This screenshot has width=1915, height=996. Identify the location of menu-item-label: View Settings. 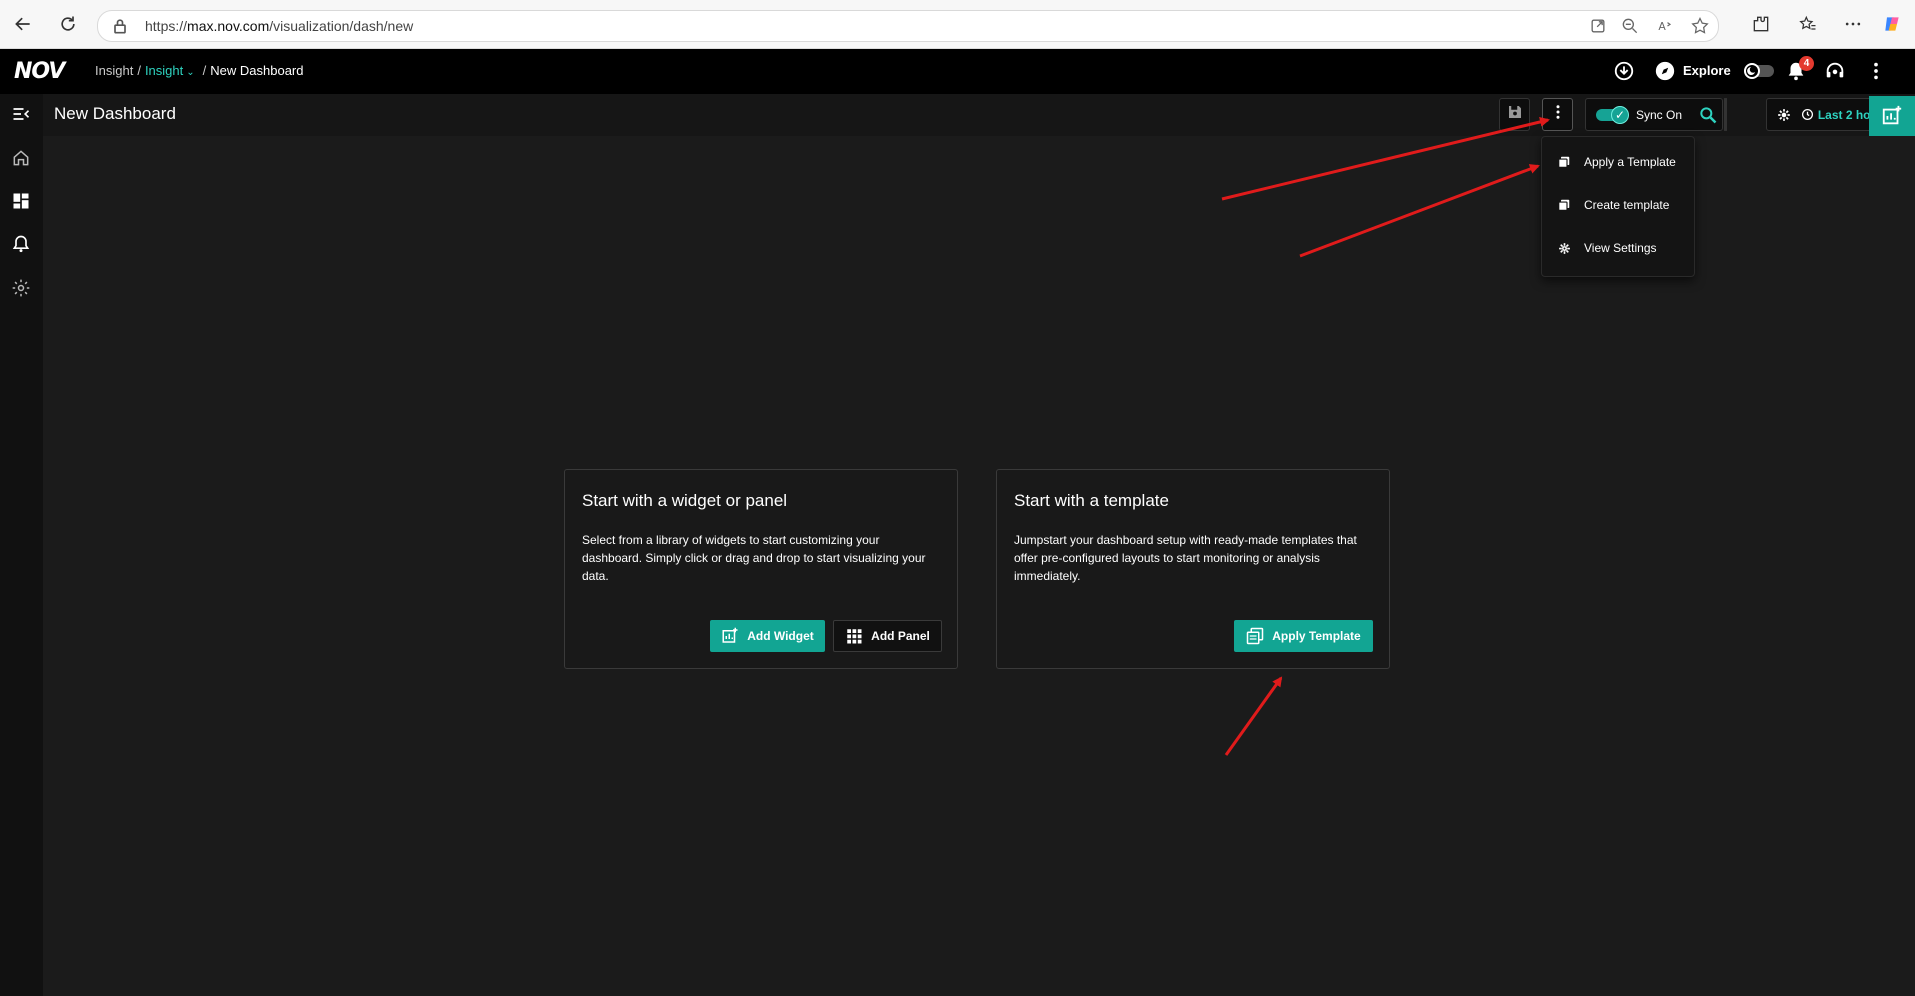
(1620, 248).